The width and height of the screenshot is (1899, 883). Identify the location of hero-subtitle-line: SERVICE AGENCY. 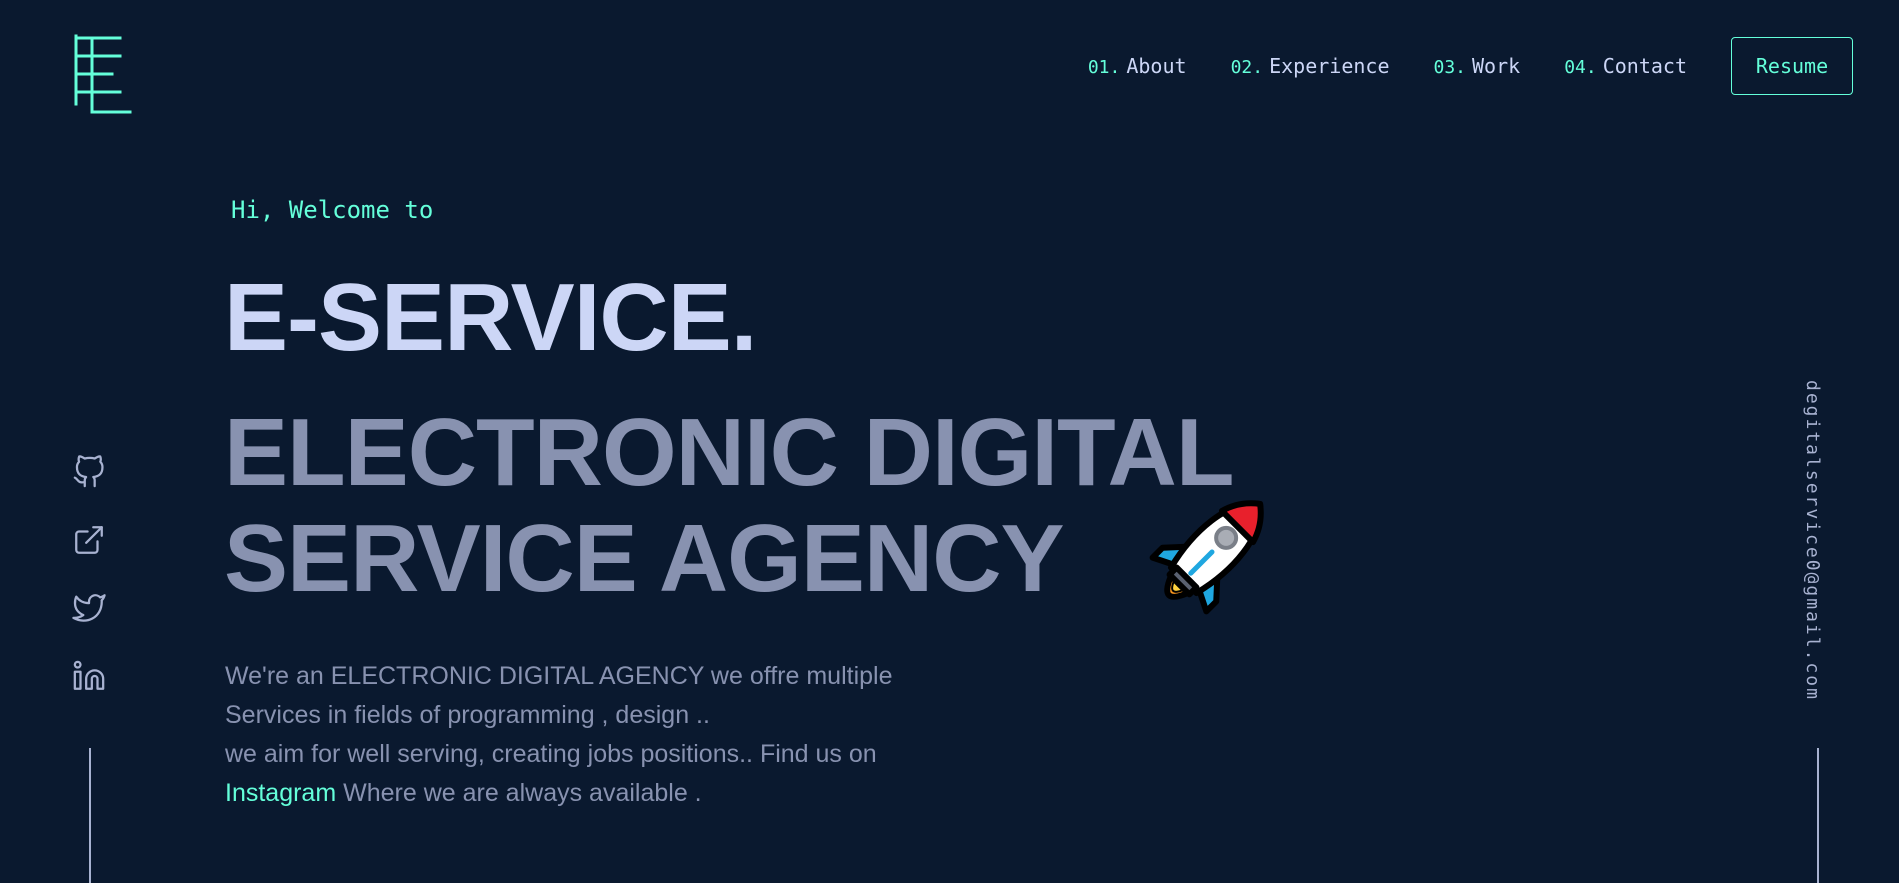
(644, 558).